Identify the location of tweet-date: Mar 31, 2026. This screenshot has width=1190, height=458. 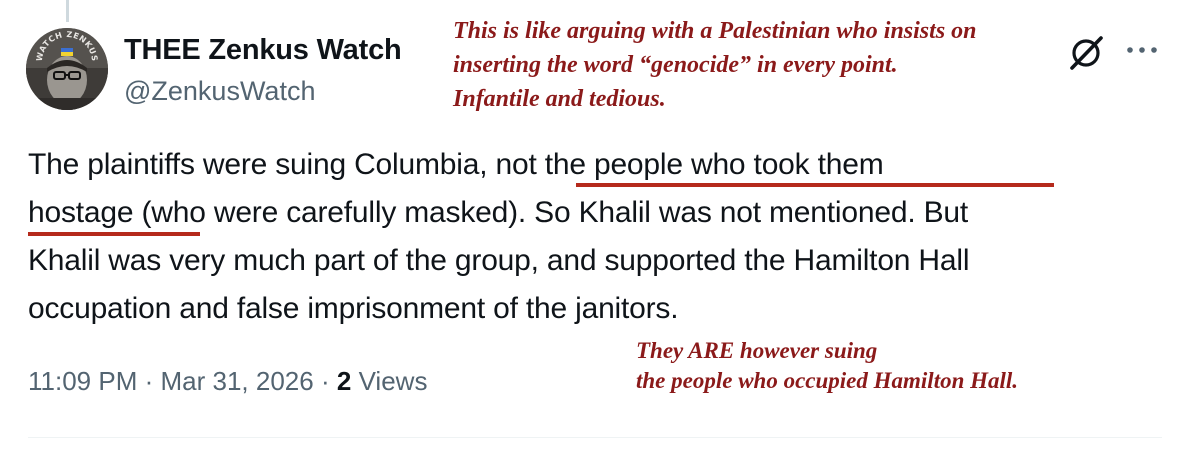
(237, 381).